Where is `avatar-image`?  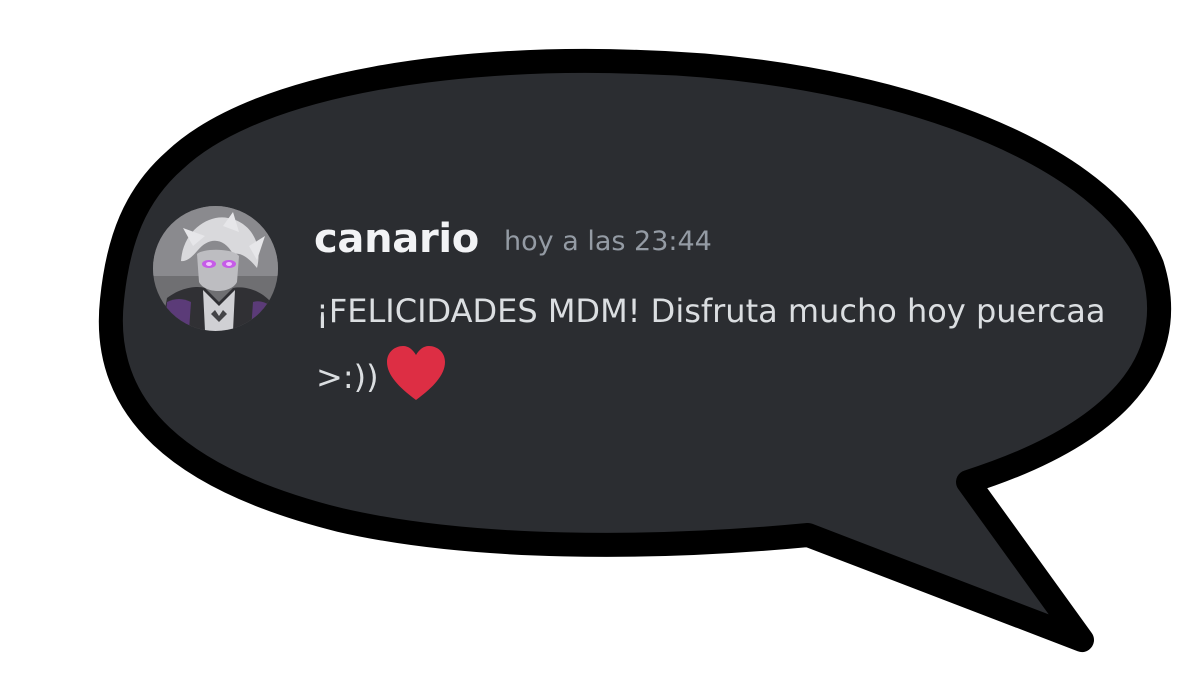
avatar-image is located at coordinates (215, 268).